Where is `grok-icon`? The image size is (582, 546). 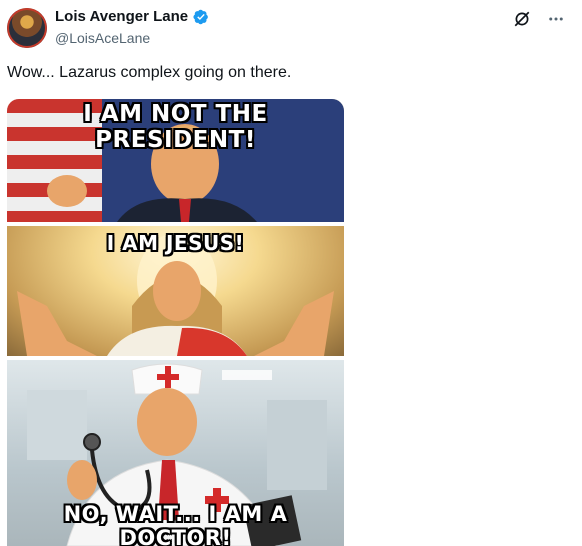 grok-icon is located at coordinates (522, 19).